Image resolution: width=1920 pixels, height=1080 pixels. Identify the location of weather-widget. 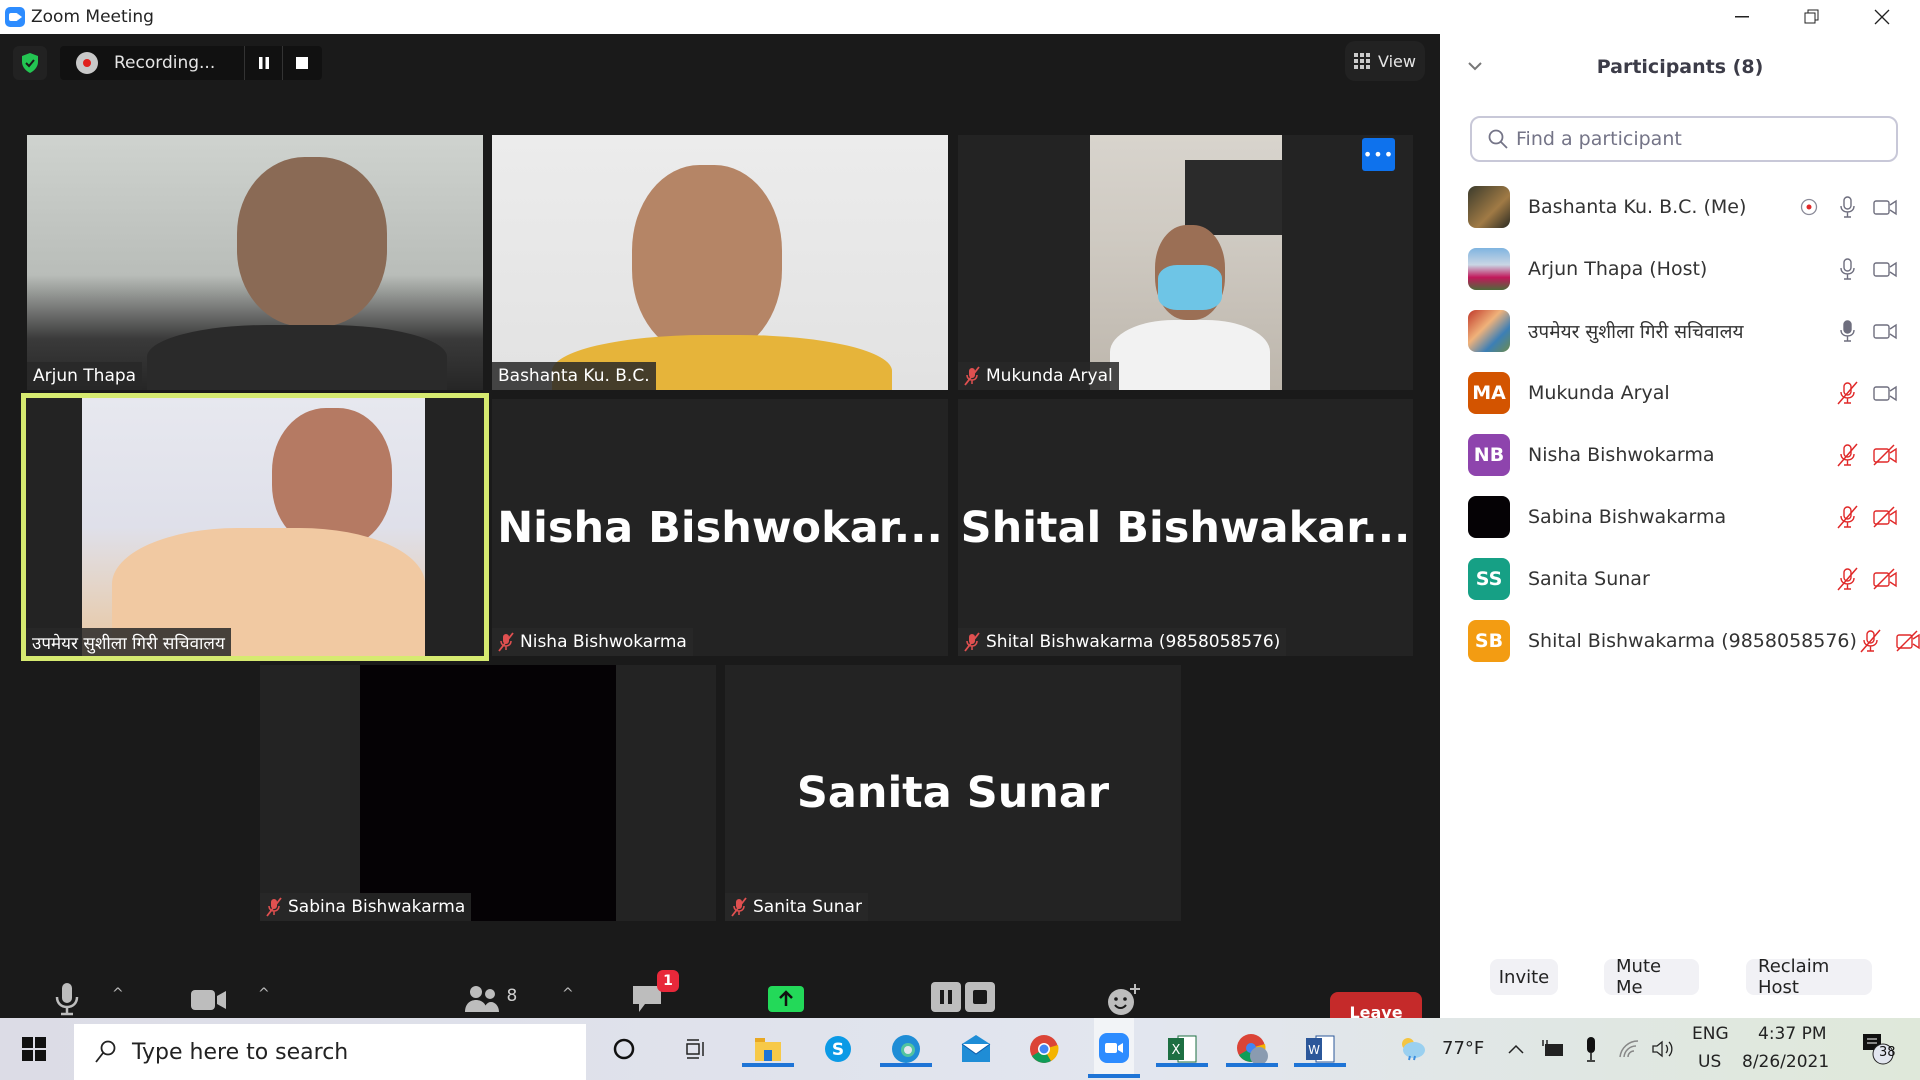
(1412, 1049).